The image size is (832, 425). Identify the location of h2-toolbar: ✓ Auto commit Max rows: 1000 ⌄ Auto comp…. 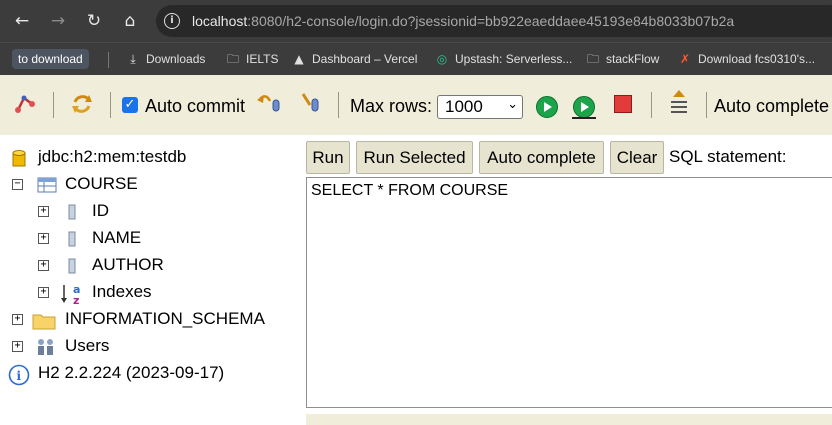
(416, 105).